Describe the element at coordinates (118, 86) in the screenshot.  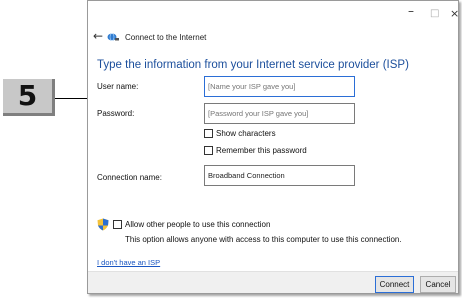
I see `username-label: User name:` at that location.